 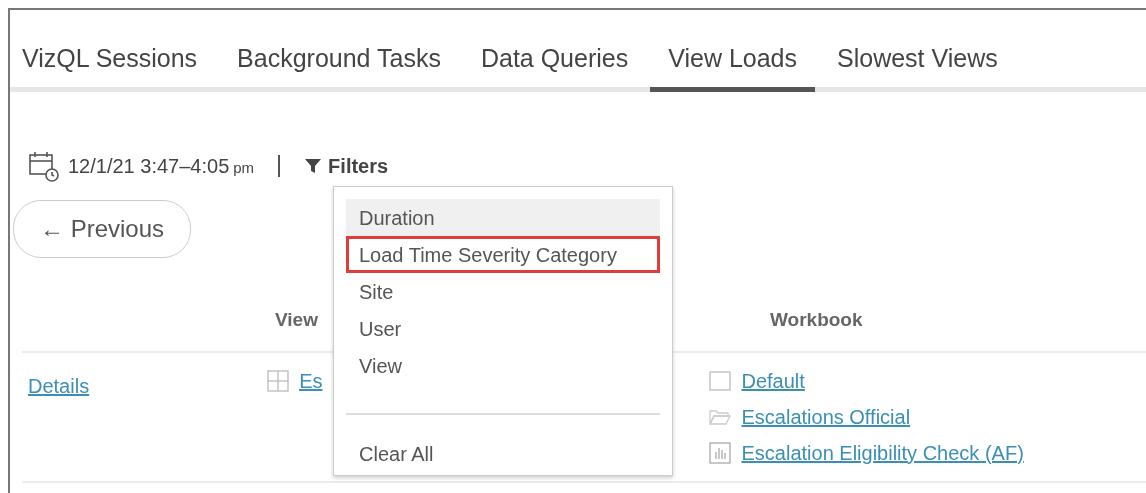 I want to click on bar-chart-icon, so click(x=720, y=453).